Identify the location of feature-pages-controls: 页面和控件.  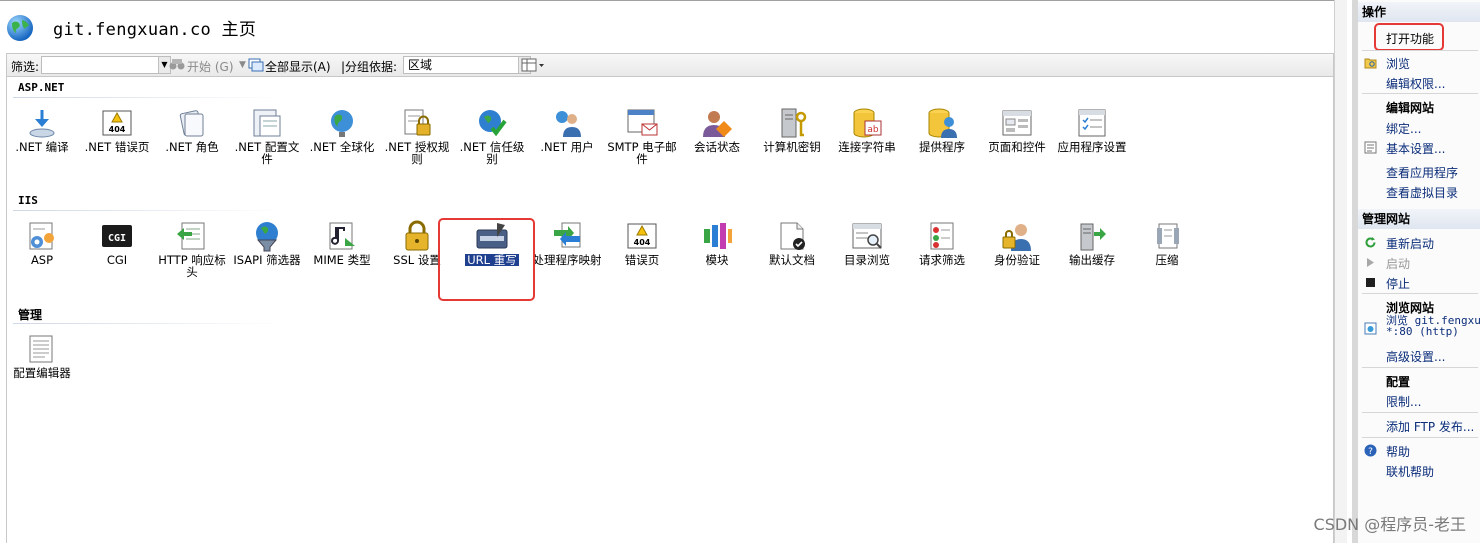
(1017, 130).